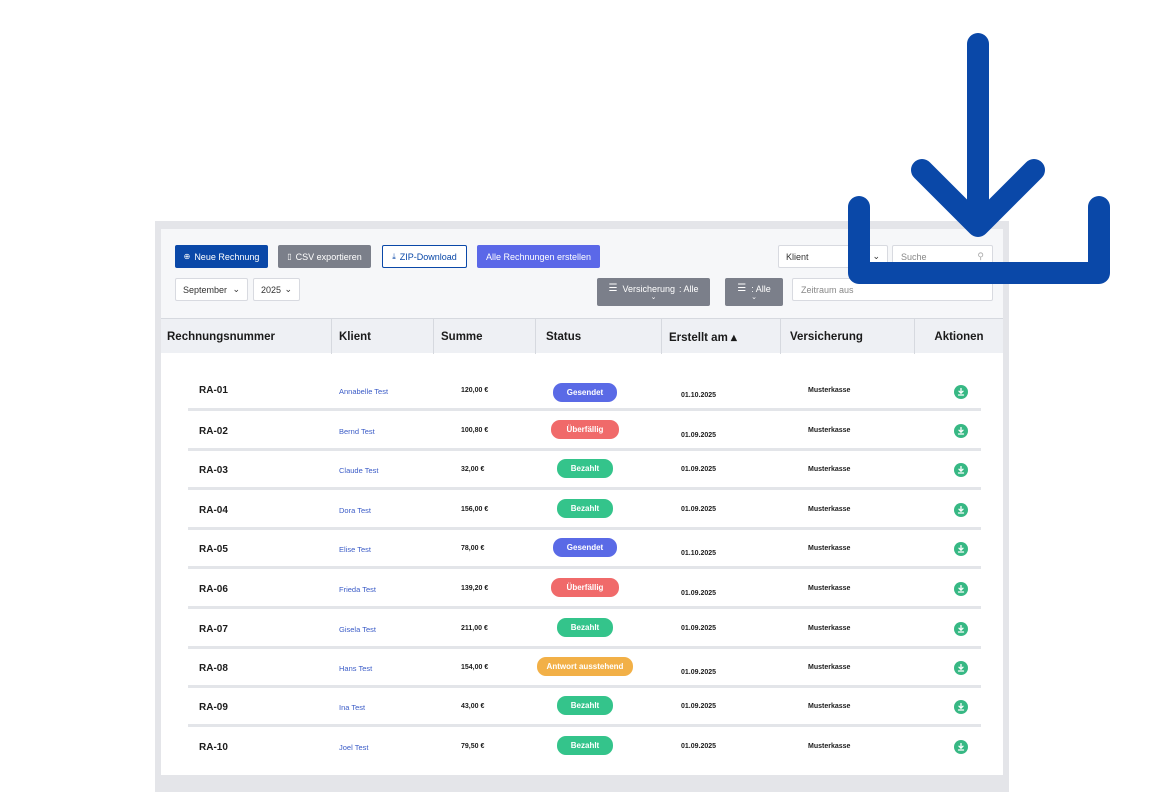  I want to click on client-link: Bernd Test, so click(357, 431).